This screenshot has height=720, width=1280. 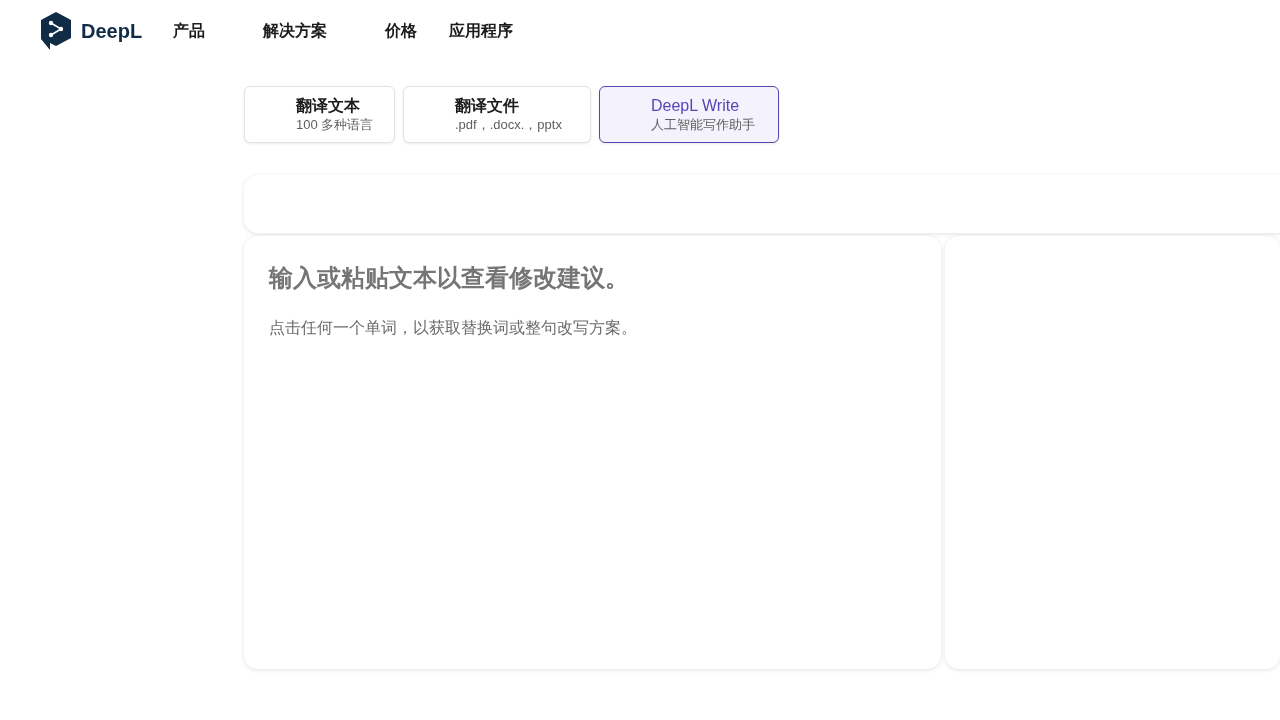 I want to click on placeholder-title: 输入或粘贴文本以查看修改建议。, so click(x=449, y=278).